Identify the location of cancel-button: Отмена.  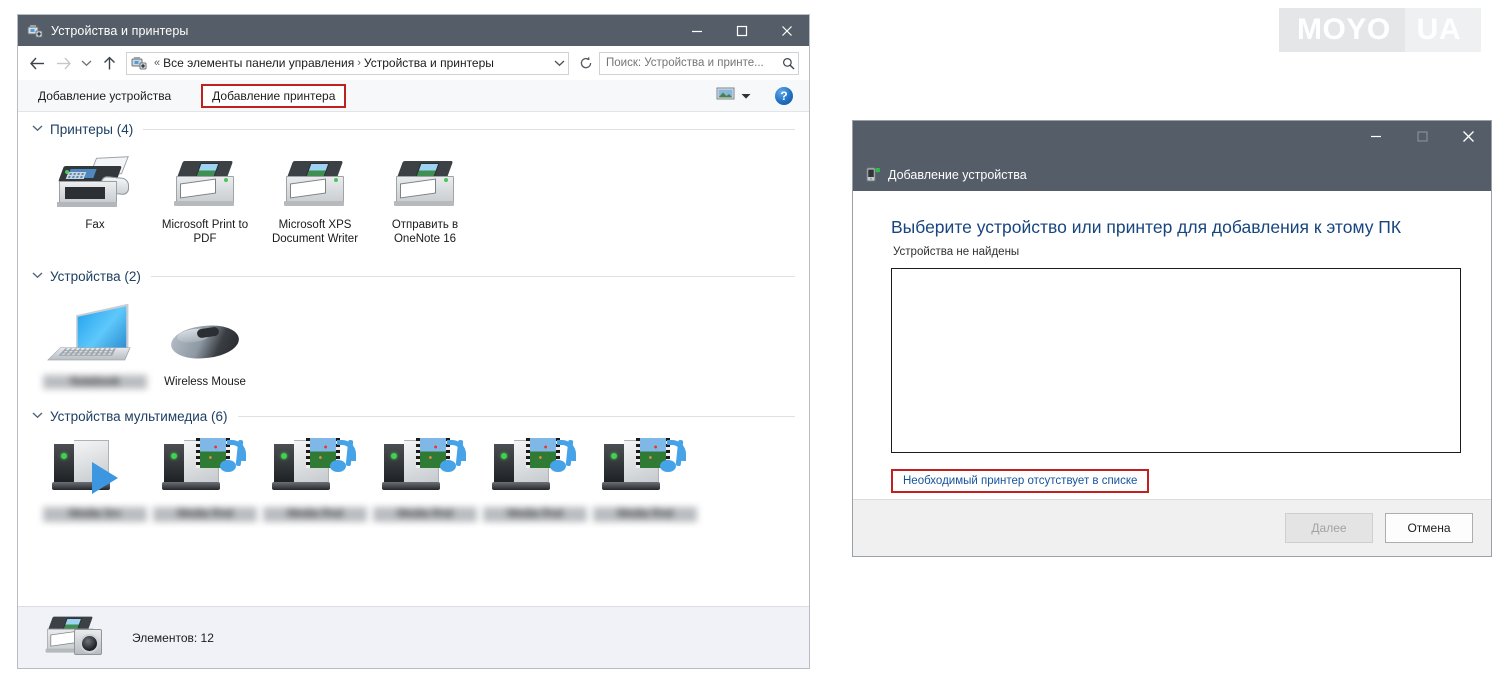
(1429, 528).